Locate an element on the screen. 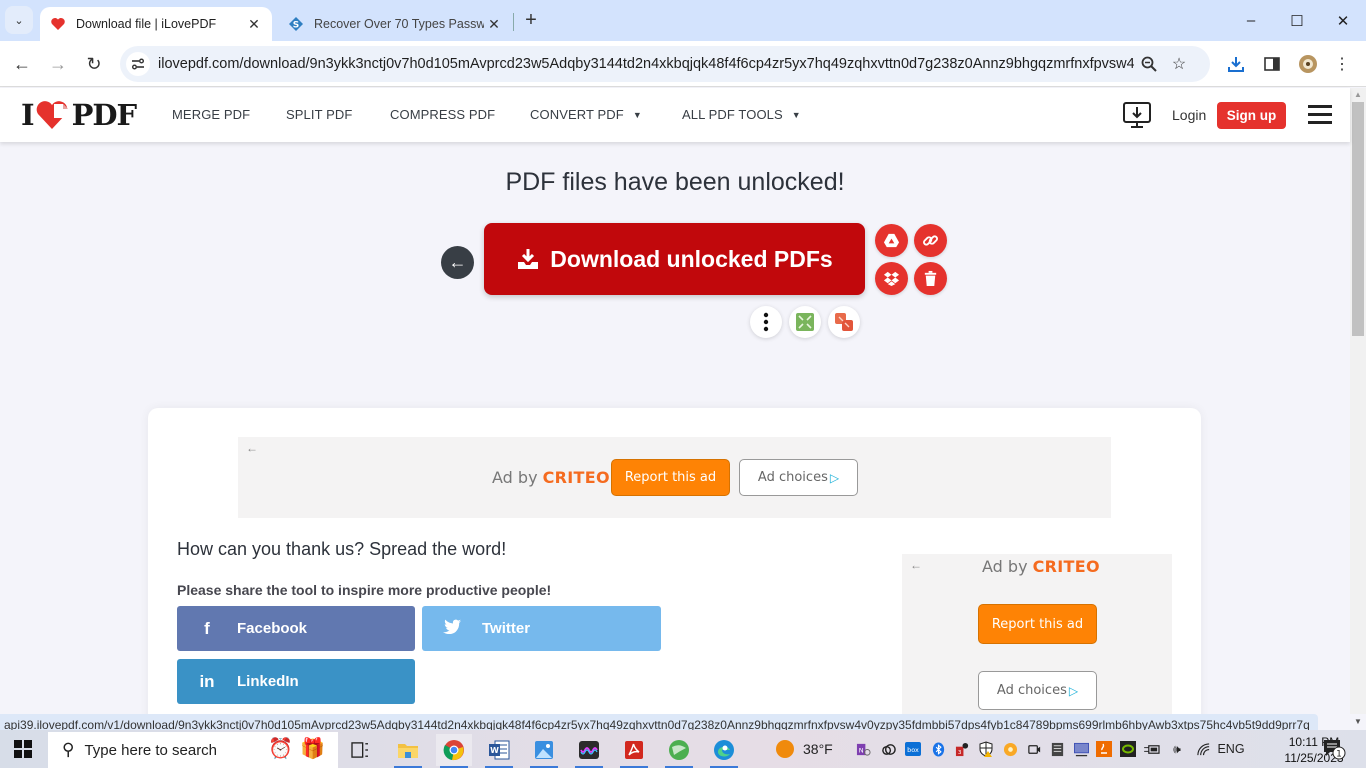 Image resolution: width=1366 pixels, height=768 pixels. logo-text-i: I is located at coordinates (28, 115).